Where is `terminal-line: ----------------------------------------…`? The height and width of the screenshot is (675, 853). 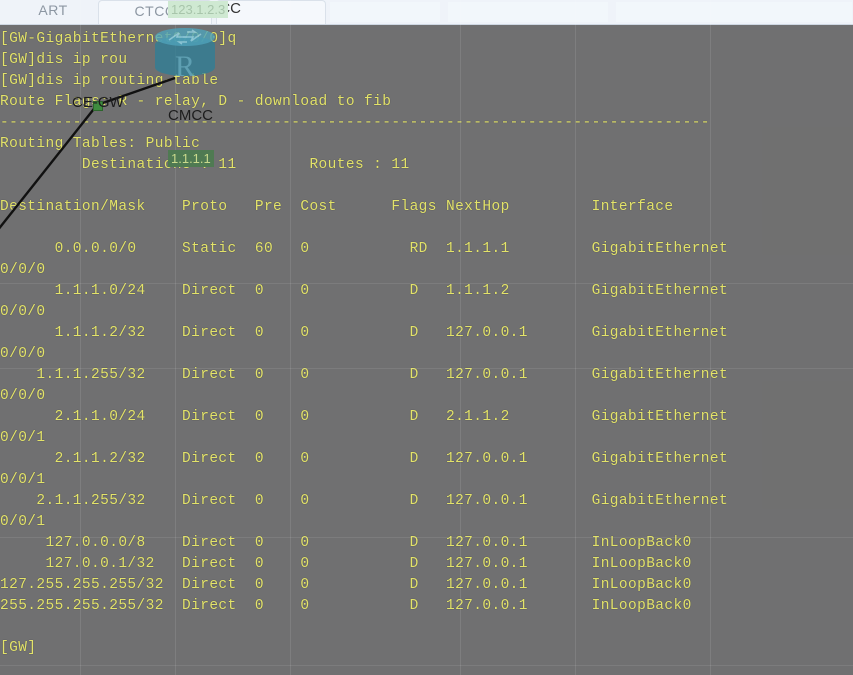
terminal-line: ----------------------------------------… is located at coordinates (355, 123).